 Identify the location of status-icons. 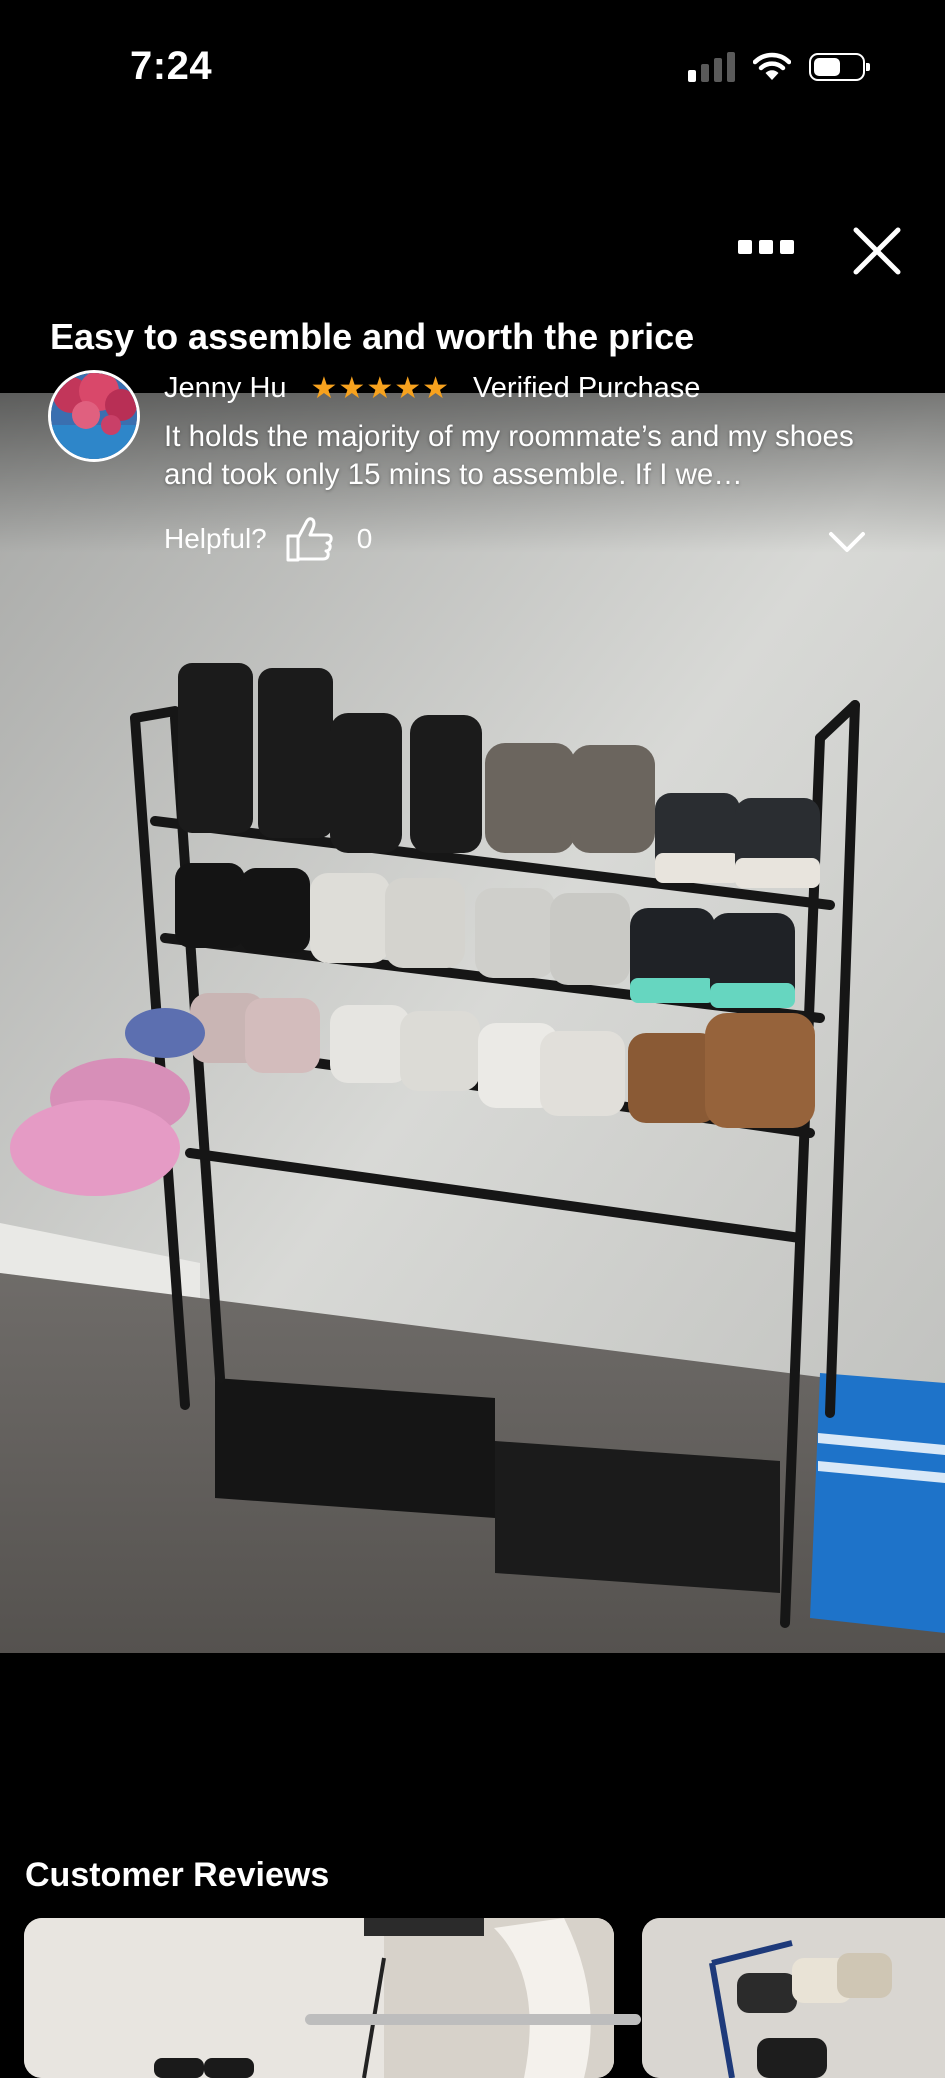
(779, 67).